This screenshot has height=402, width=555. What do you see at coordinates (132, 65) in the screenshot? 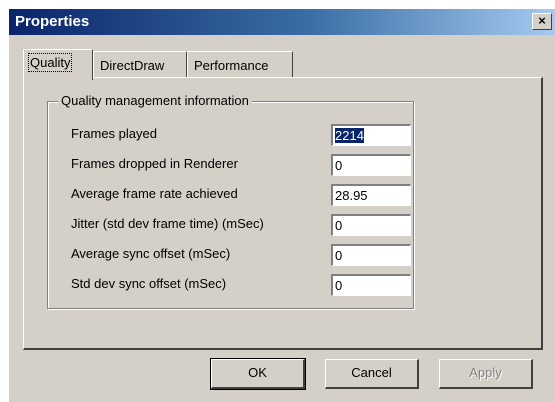
I see `tab-label: DirectDraw` at bounding box center [132, 65].